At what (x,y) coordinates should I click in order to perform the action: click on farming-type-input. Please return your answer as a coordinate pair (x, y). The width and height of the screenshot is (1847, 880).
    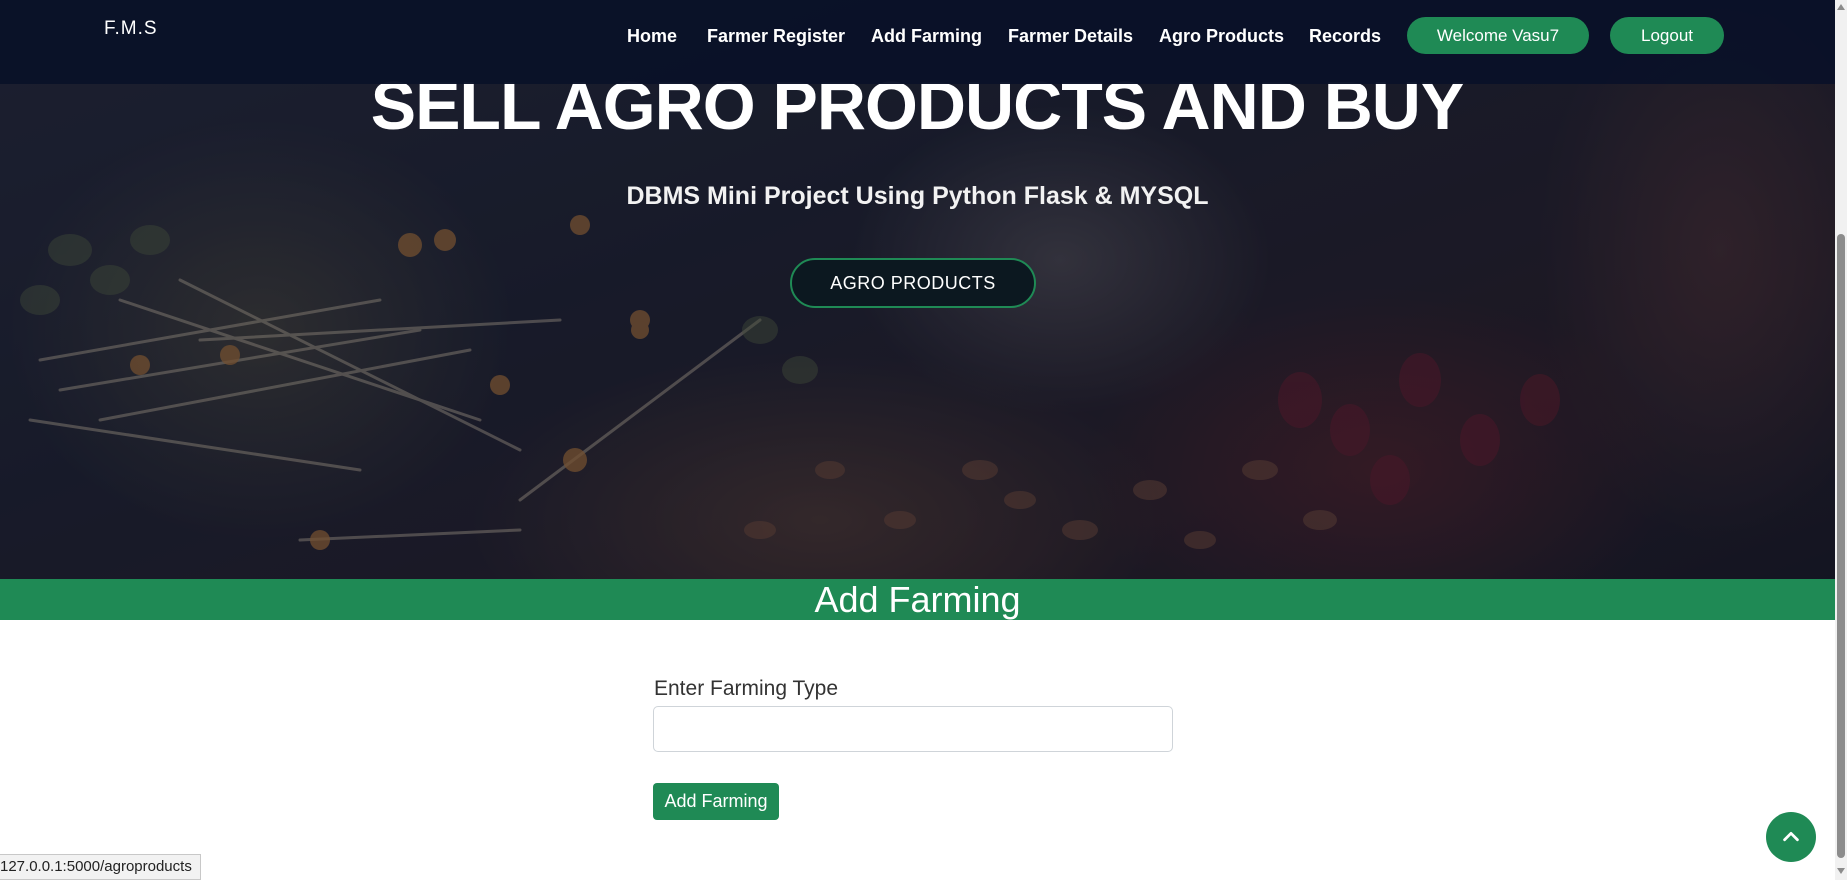
    Looking at the image, I should click on (913, 729).